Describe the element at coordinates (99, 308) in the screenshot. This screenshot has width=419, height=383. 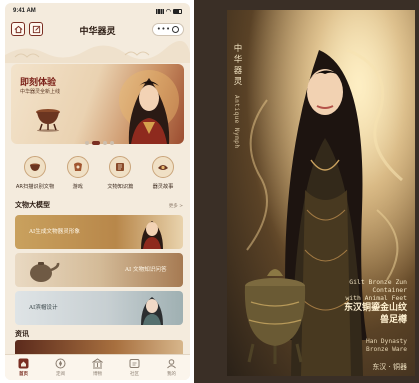
I see `card-ai-design: AI滨帽设计` at that location.